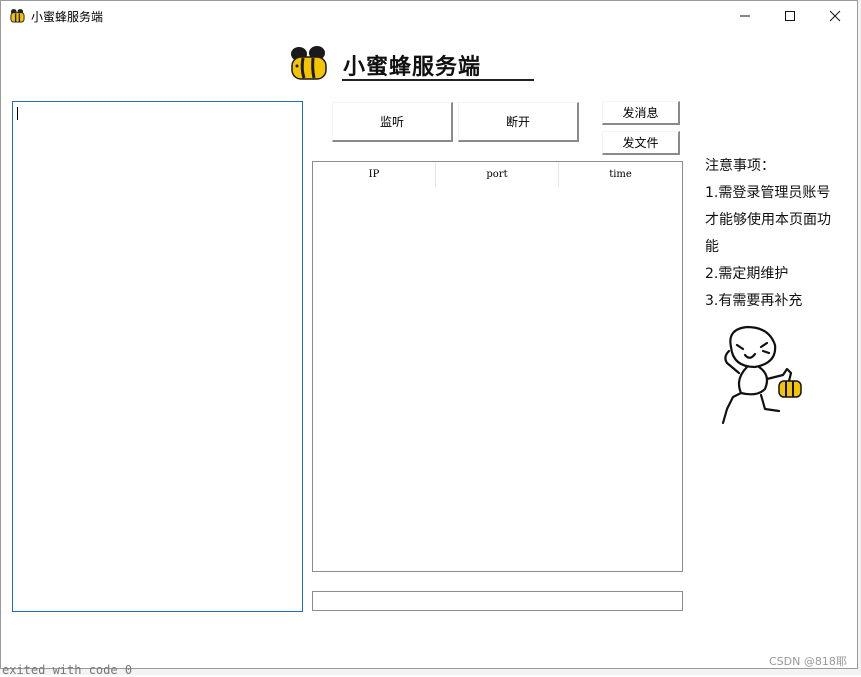  What do you see at coordinates (438, 80) in the screenshot?
I see `heading-underline` at bounding box center [438, 80].